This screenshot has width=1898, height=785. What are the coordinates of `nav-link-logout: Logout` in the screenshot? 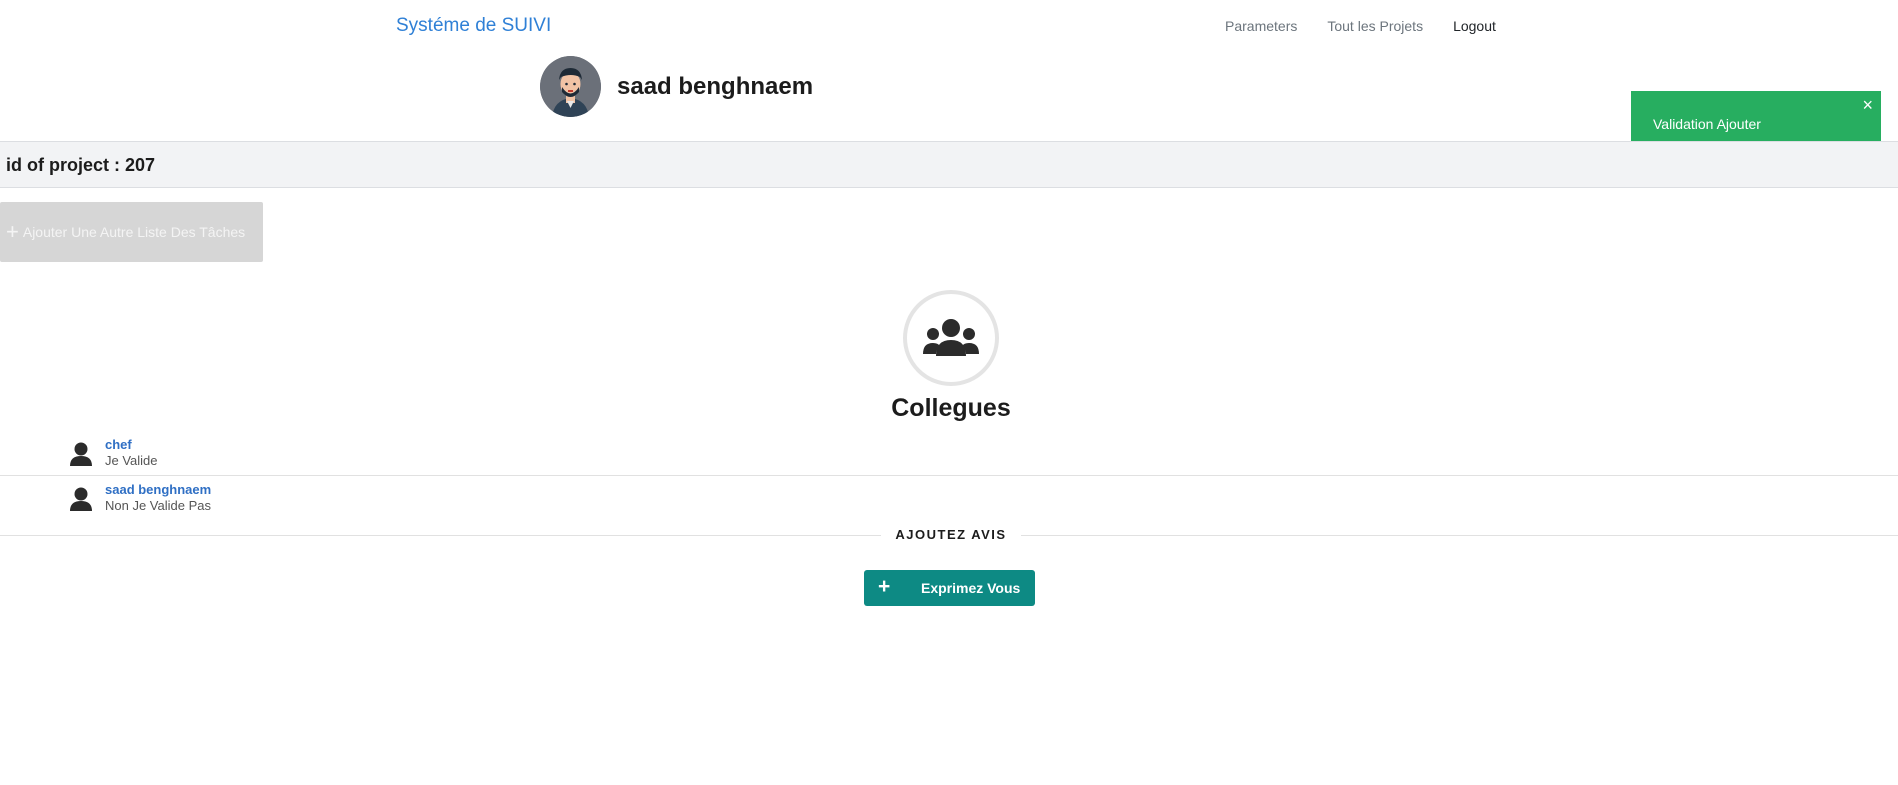 It's located at (1474, 26).